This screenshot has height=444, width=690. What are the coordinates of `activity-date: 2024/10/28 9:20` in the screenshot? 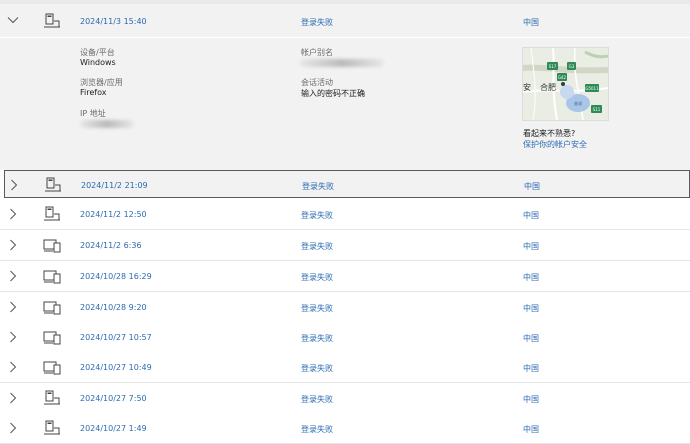 It's located at (113, 307).